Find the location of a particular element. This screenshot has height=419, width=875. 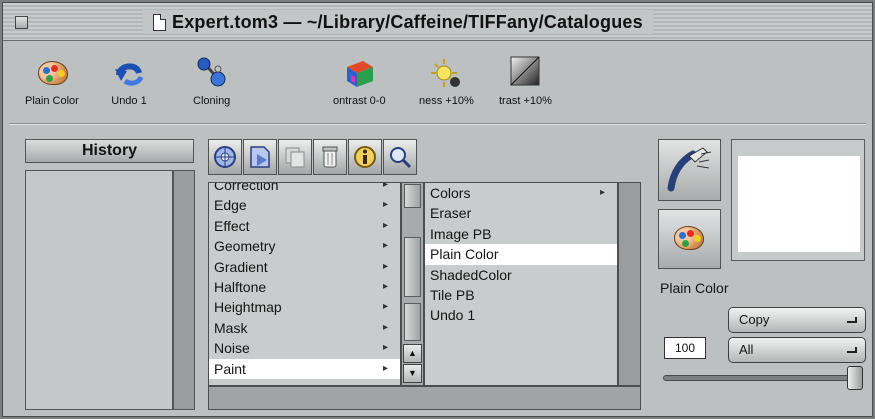

contrast-gradient-icon is located at coordinates (525, 73).